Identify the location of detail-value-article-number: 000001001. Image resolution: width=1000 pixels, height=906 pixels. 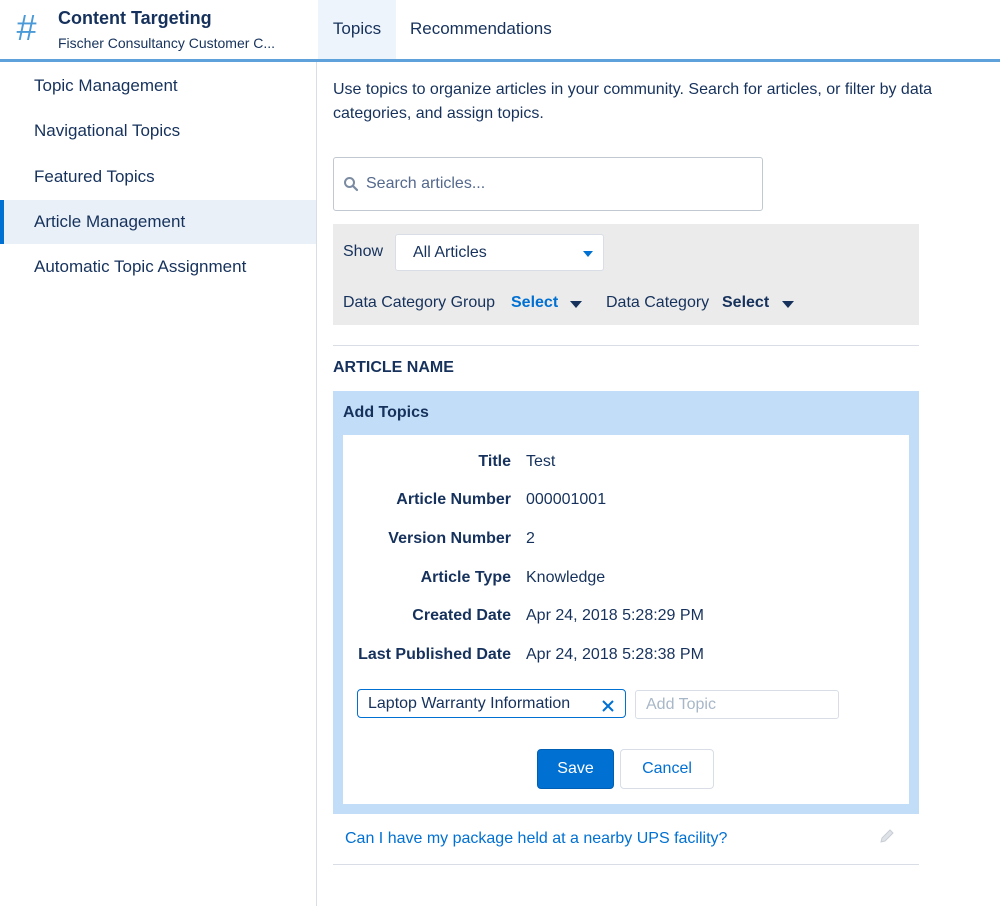
(566, 499).